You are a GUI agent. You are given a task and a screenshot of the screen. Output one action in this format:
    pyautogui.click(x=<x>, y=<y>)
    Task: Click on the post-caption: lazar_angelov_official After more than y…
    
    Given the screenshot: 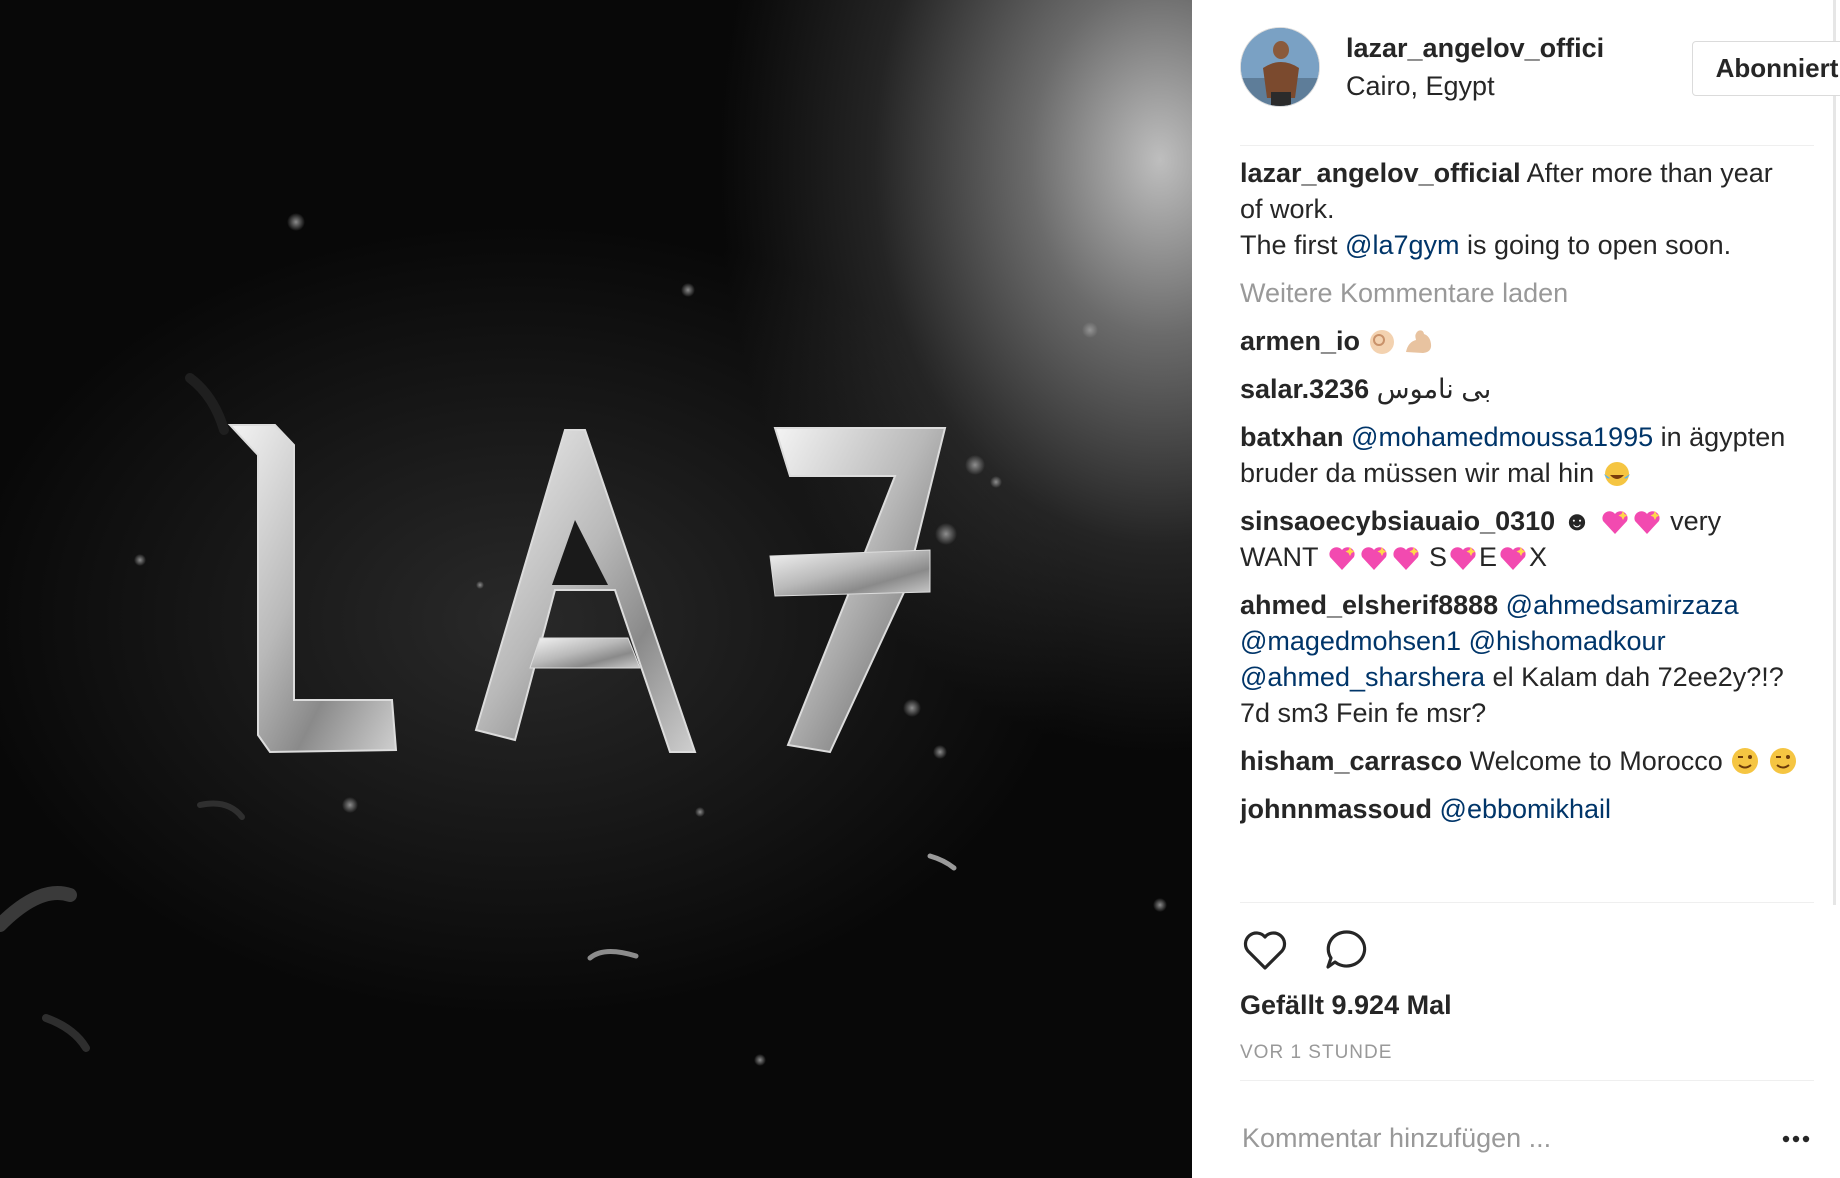 What is the action you would take?
    pyautogui.click(x=1520, y=209)
    